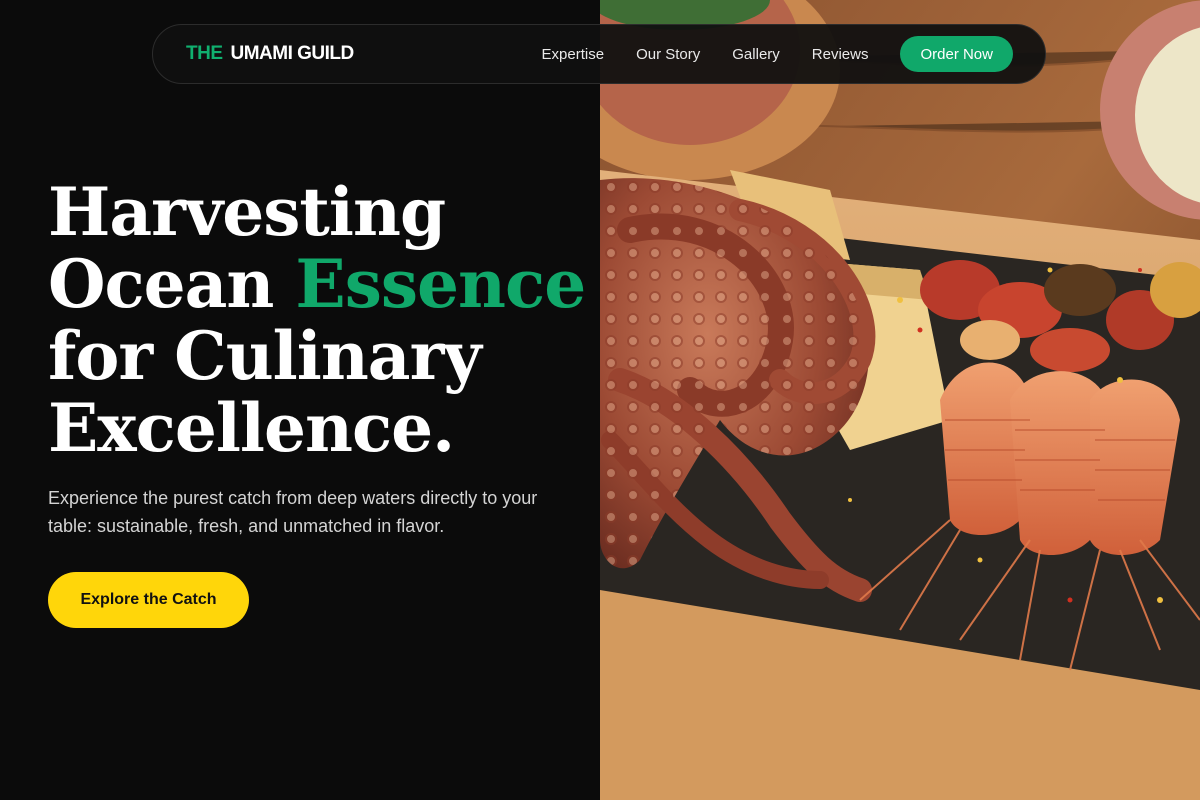  I want to click on explore-catch-button: Explore the Catch, so click(148, 600).